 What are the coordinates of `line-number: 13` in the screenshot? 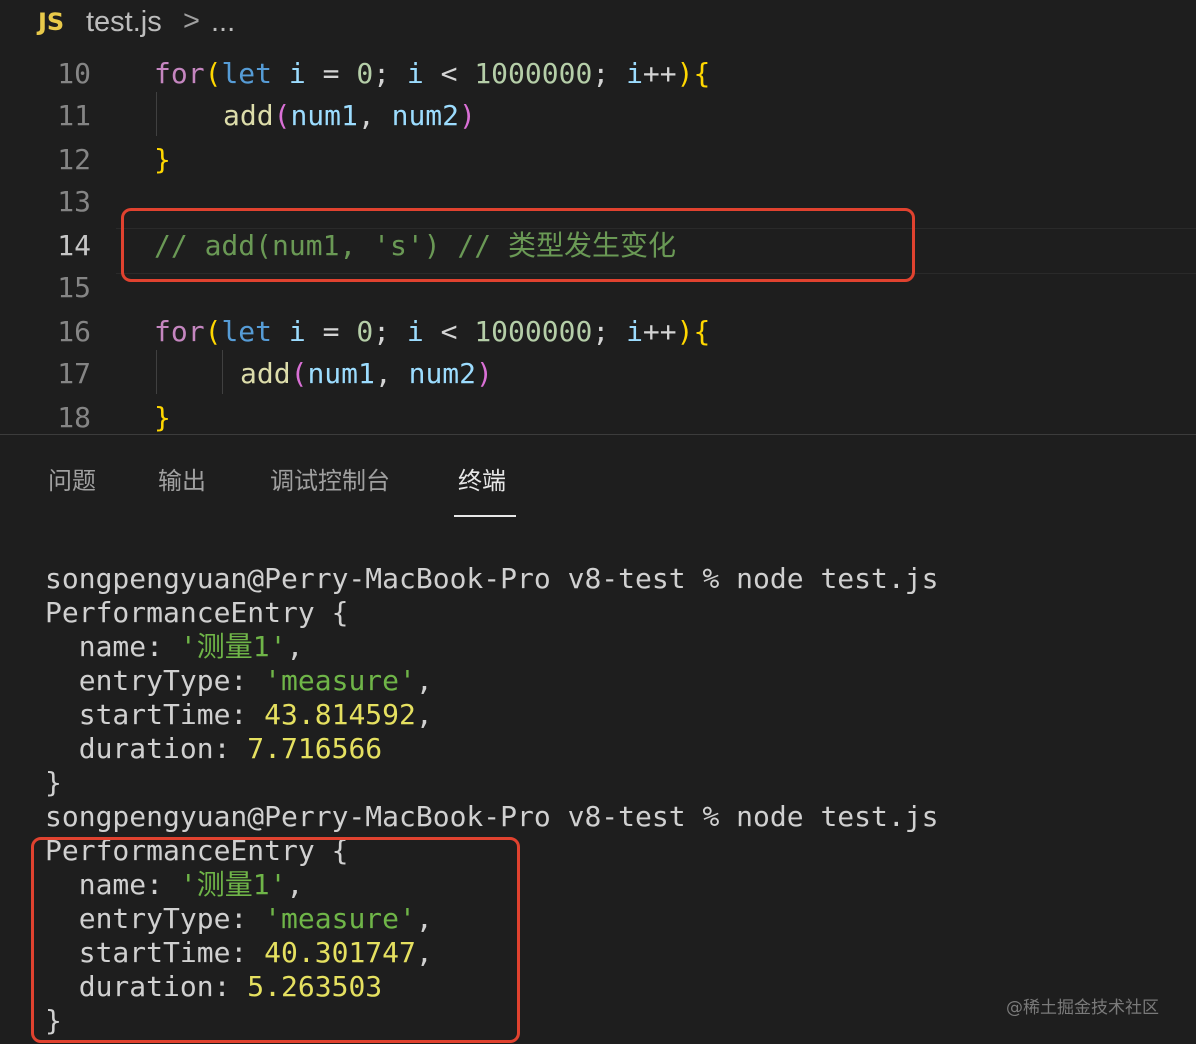 It's located at (74, 201).